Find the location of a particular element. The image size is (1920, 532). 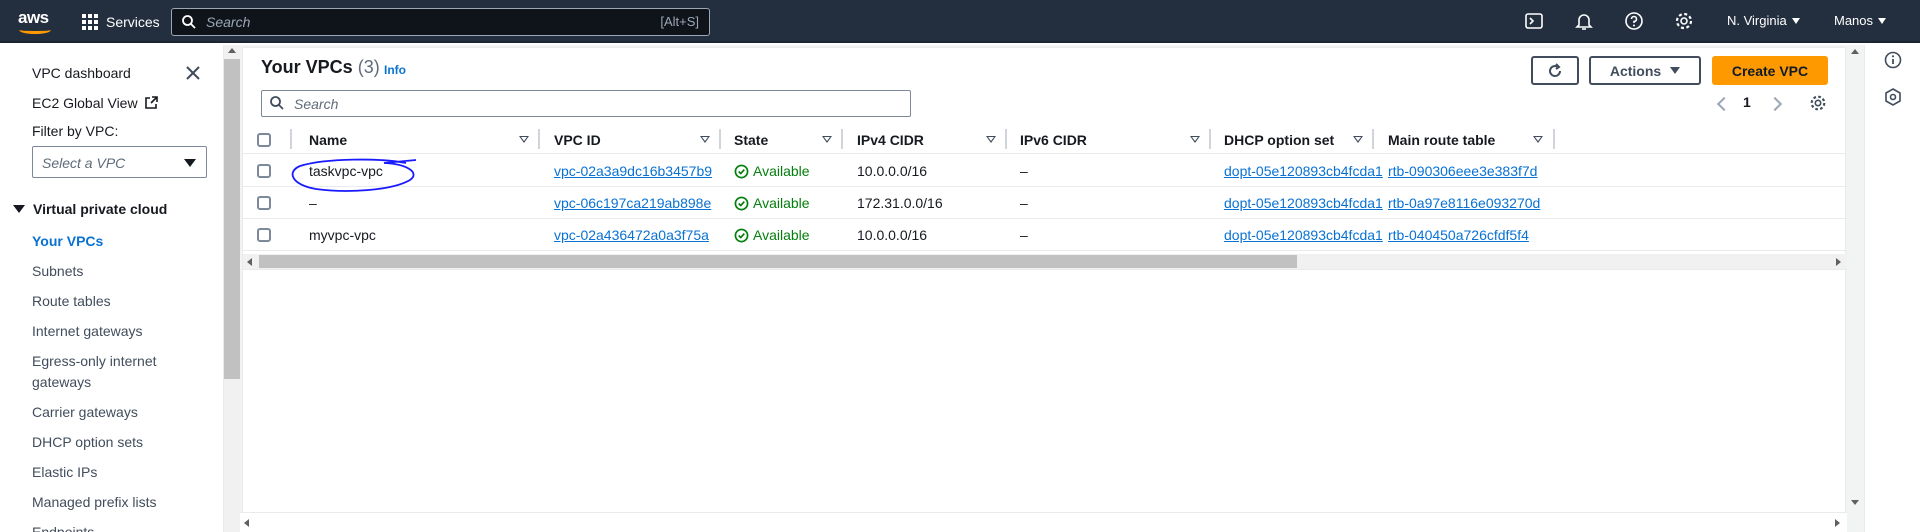

region-label: N. Virginia is located at coordinates (1757, 20).